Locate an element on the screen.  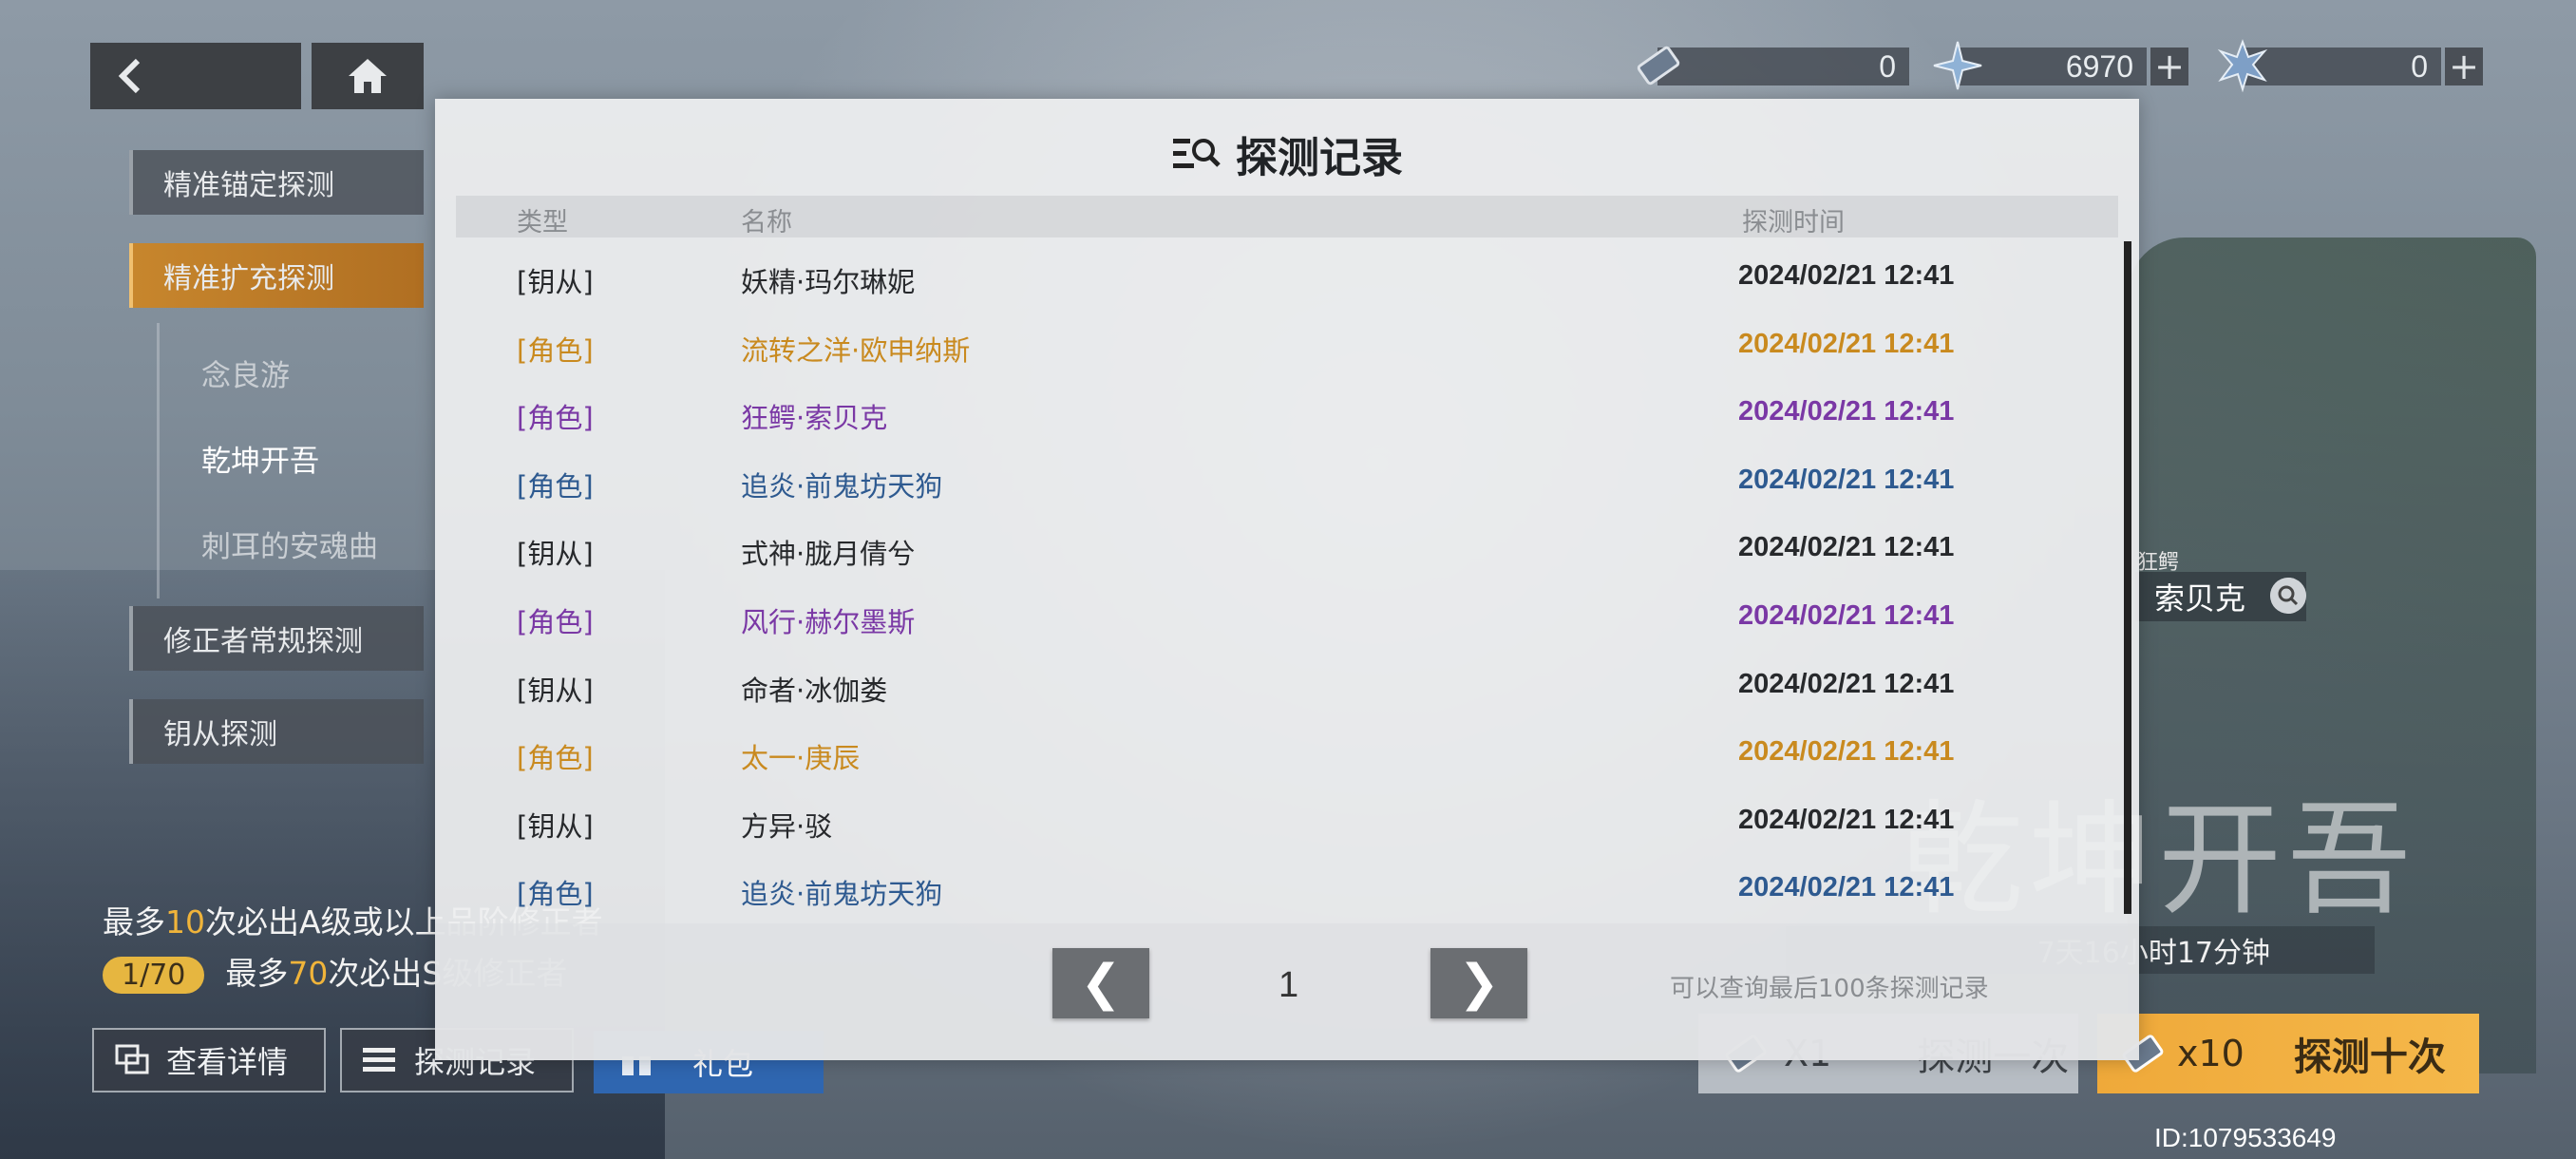
home-button is located at coordinates (368, 76).